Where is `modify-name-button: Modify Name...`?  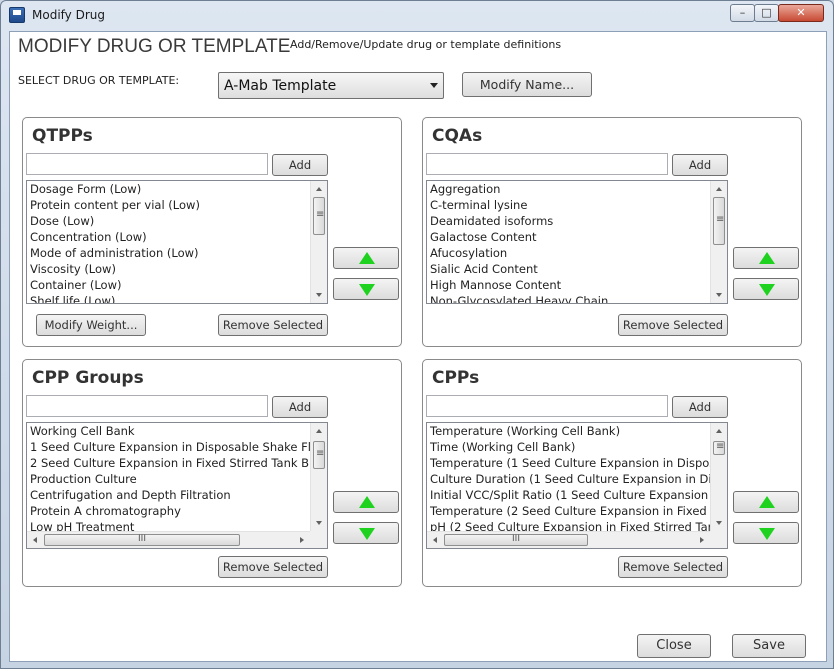 modify-name-button: Modify Name... is located at coordinates (527, 84).